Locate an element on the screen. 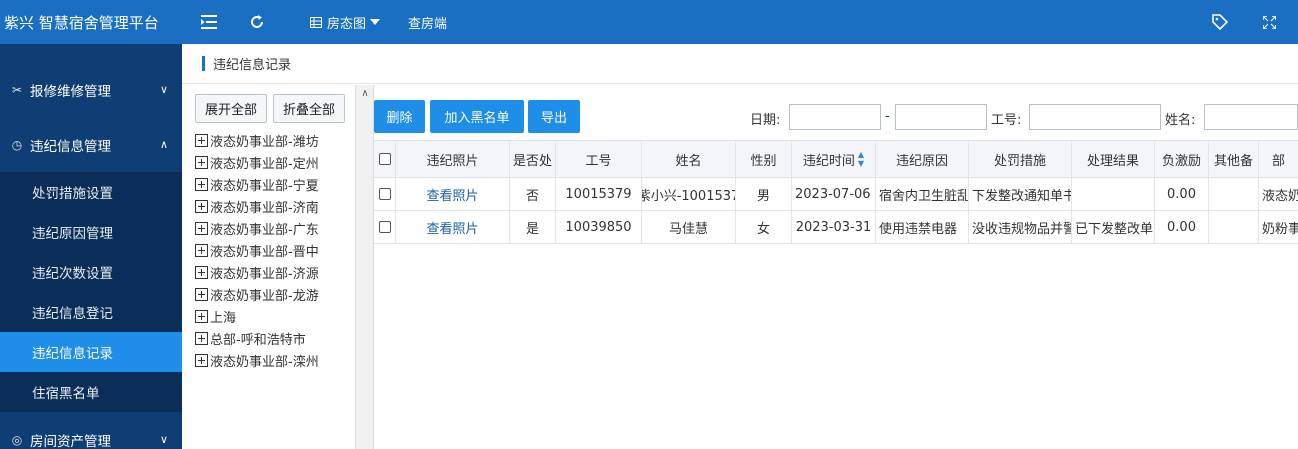 The image size is (1298, 449). measure-cell: 下发整改通知单书 is located at coordinates (1020, 194).